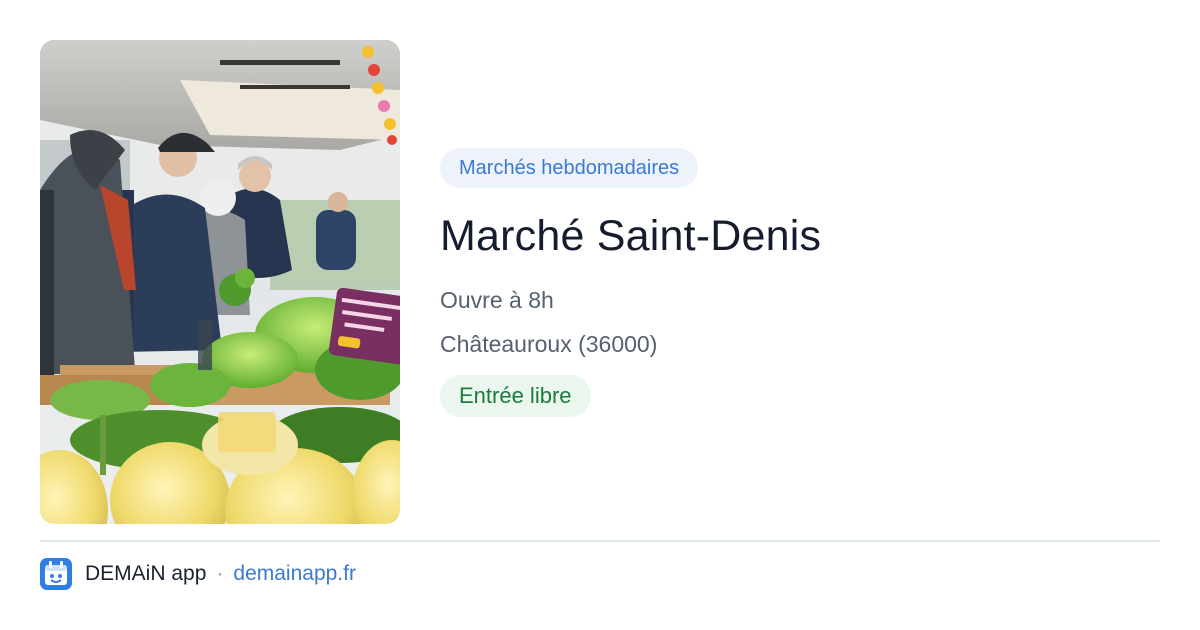 This screenshot has width=1200, height=630. I want to click on entry-chip: Entrée libre, so click(515, 396).